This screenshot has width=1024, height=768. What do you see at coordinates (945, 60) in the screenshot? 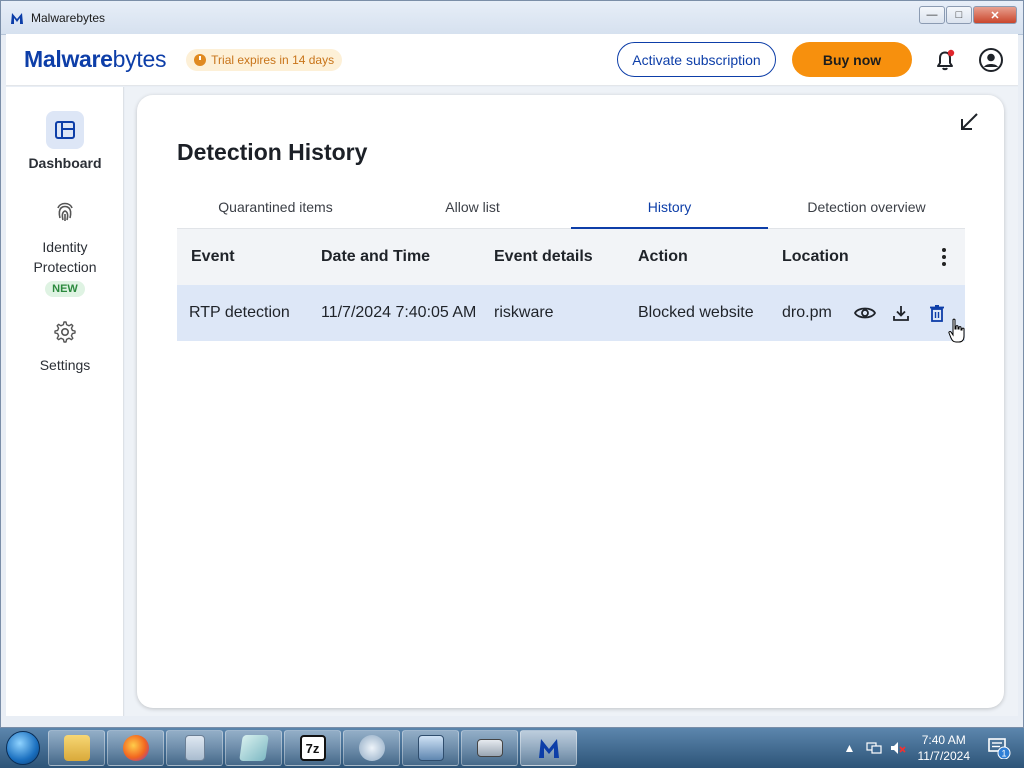
I see `bell-icon` at bounding box center [945, 60].